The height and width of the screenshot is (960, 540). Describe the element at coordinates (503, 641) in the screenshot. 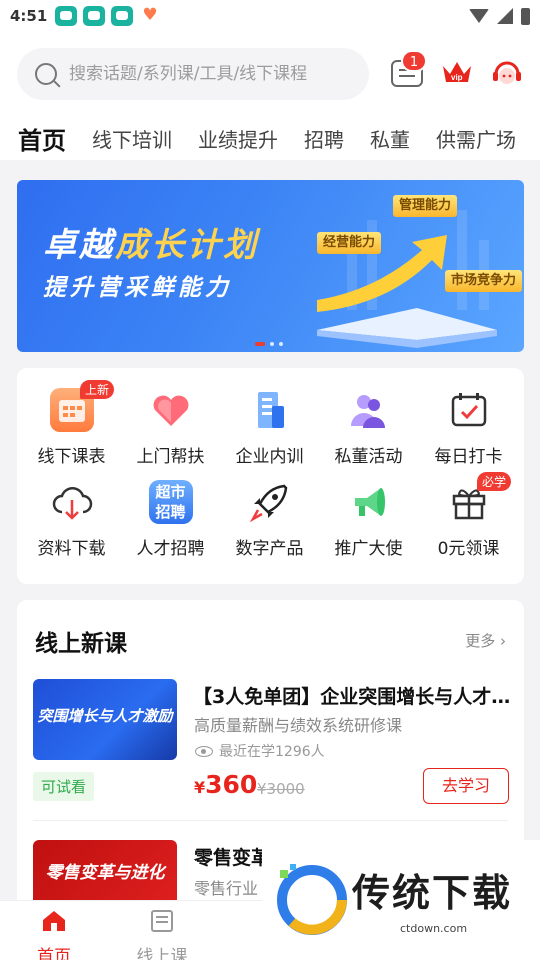

I see `chevron-right-icon: ›` at that location.